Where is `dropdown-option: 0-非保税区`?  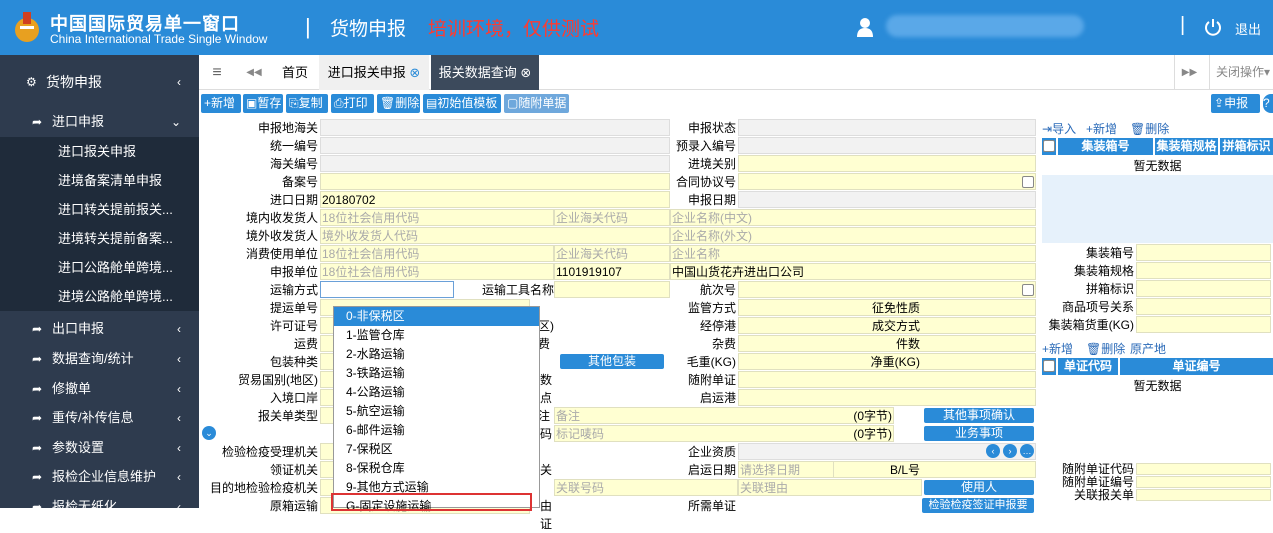 dropdown-option: 0-非保税区 is located at coordinates (436, 316).